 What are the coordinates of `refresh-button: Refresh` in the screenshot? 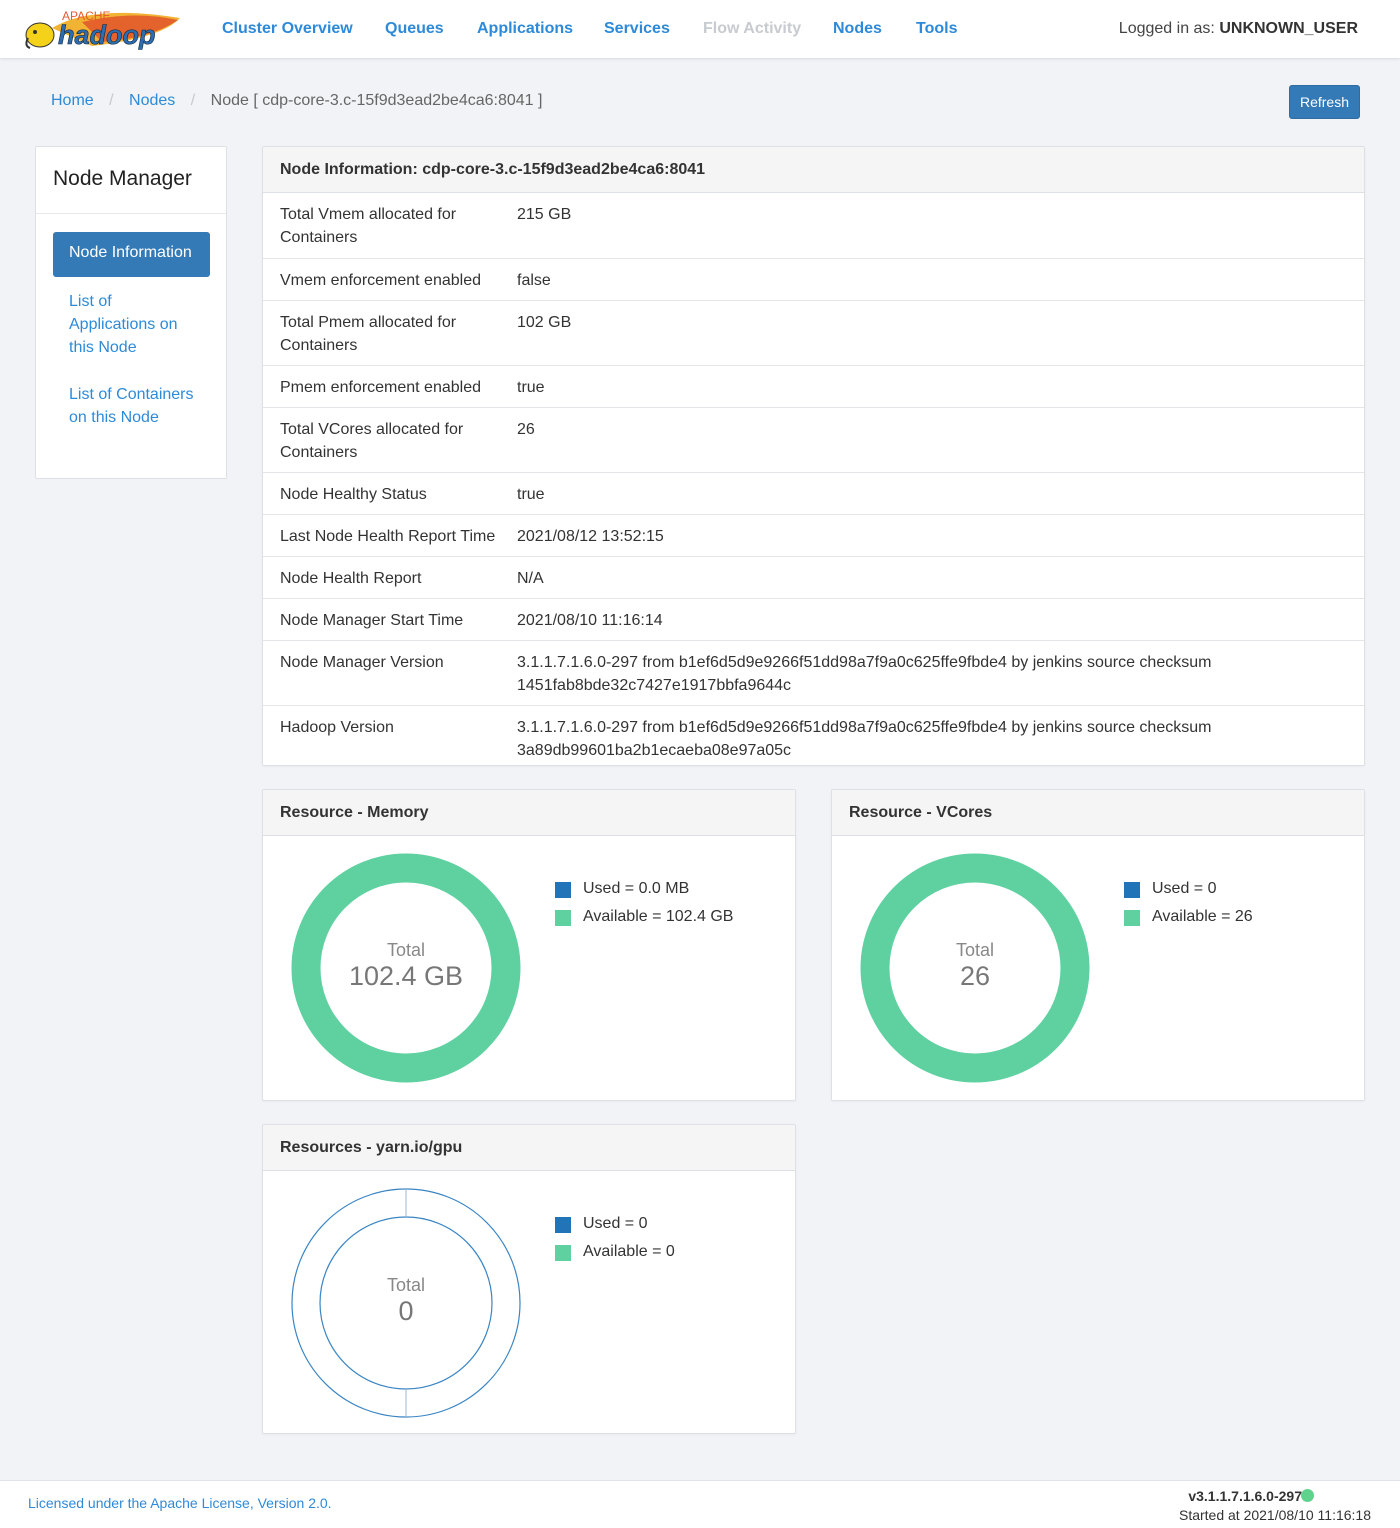 It's located at (1324, 102).